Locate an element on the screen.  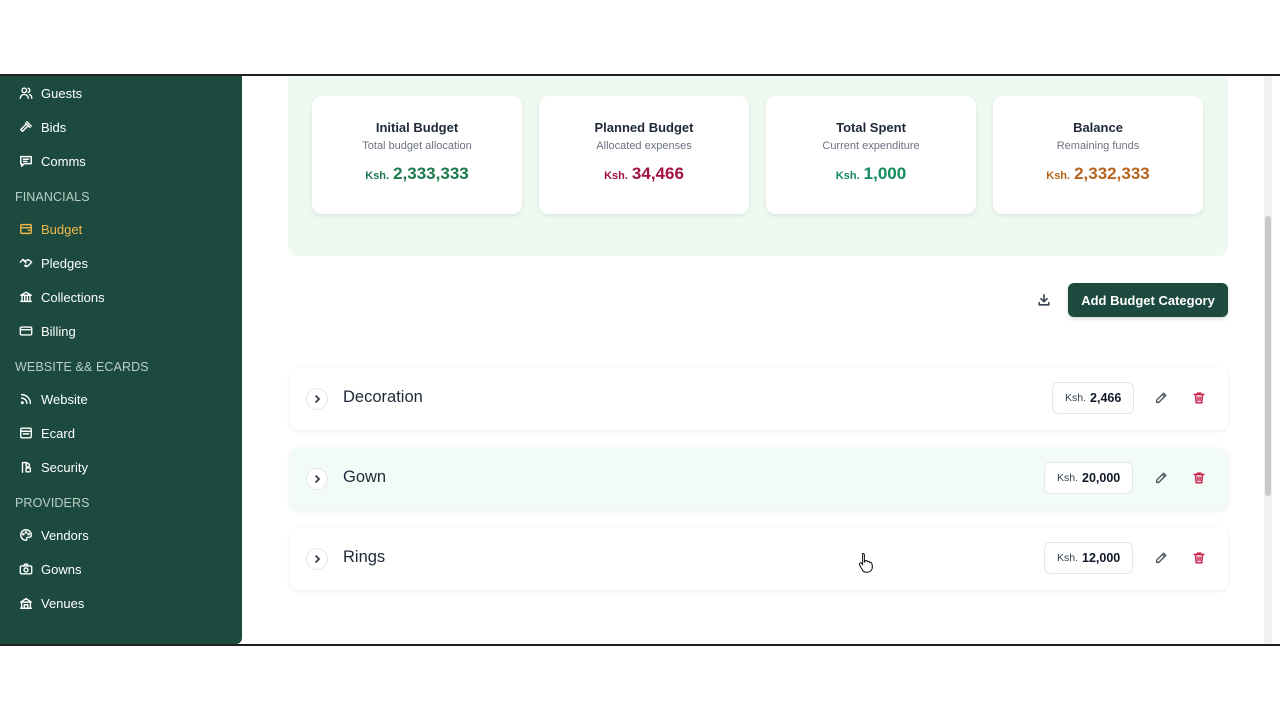
users-icon is located at coordinates (26, 93).